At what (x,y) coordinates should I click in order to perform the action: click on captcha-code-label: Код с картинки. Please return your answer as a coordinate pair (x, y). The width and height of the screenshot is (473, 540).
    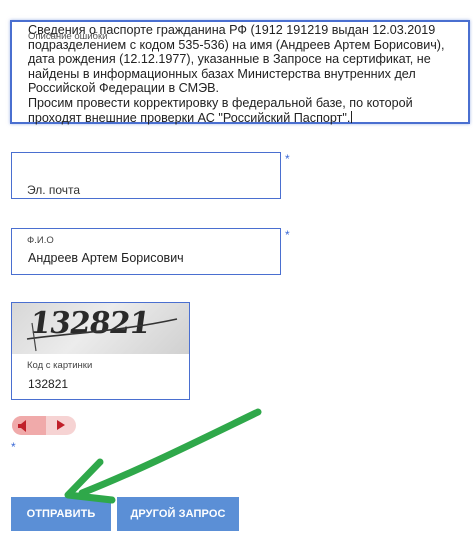
    Looking at the image, I should click on (60, 365).